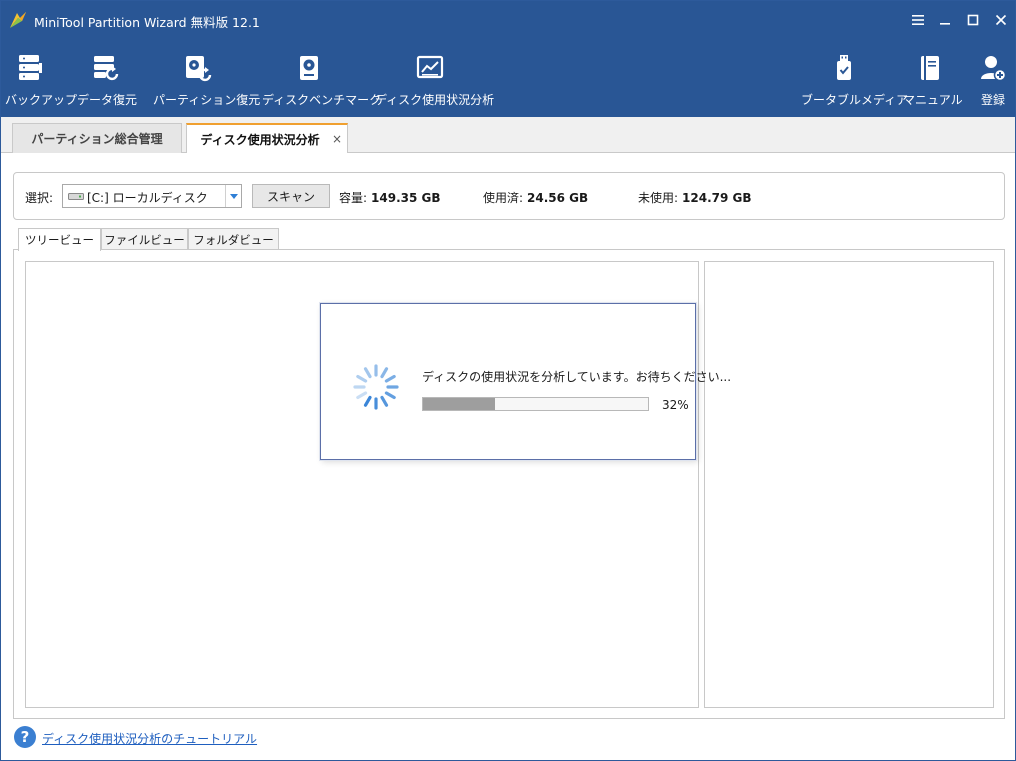  Describe the element at coordinates (18, 20) in the screenshot. I see `app-logo-icon` at that location.